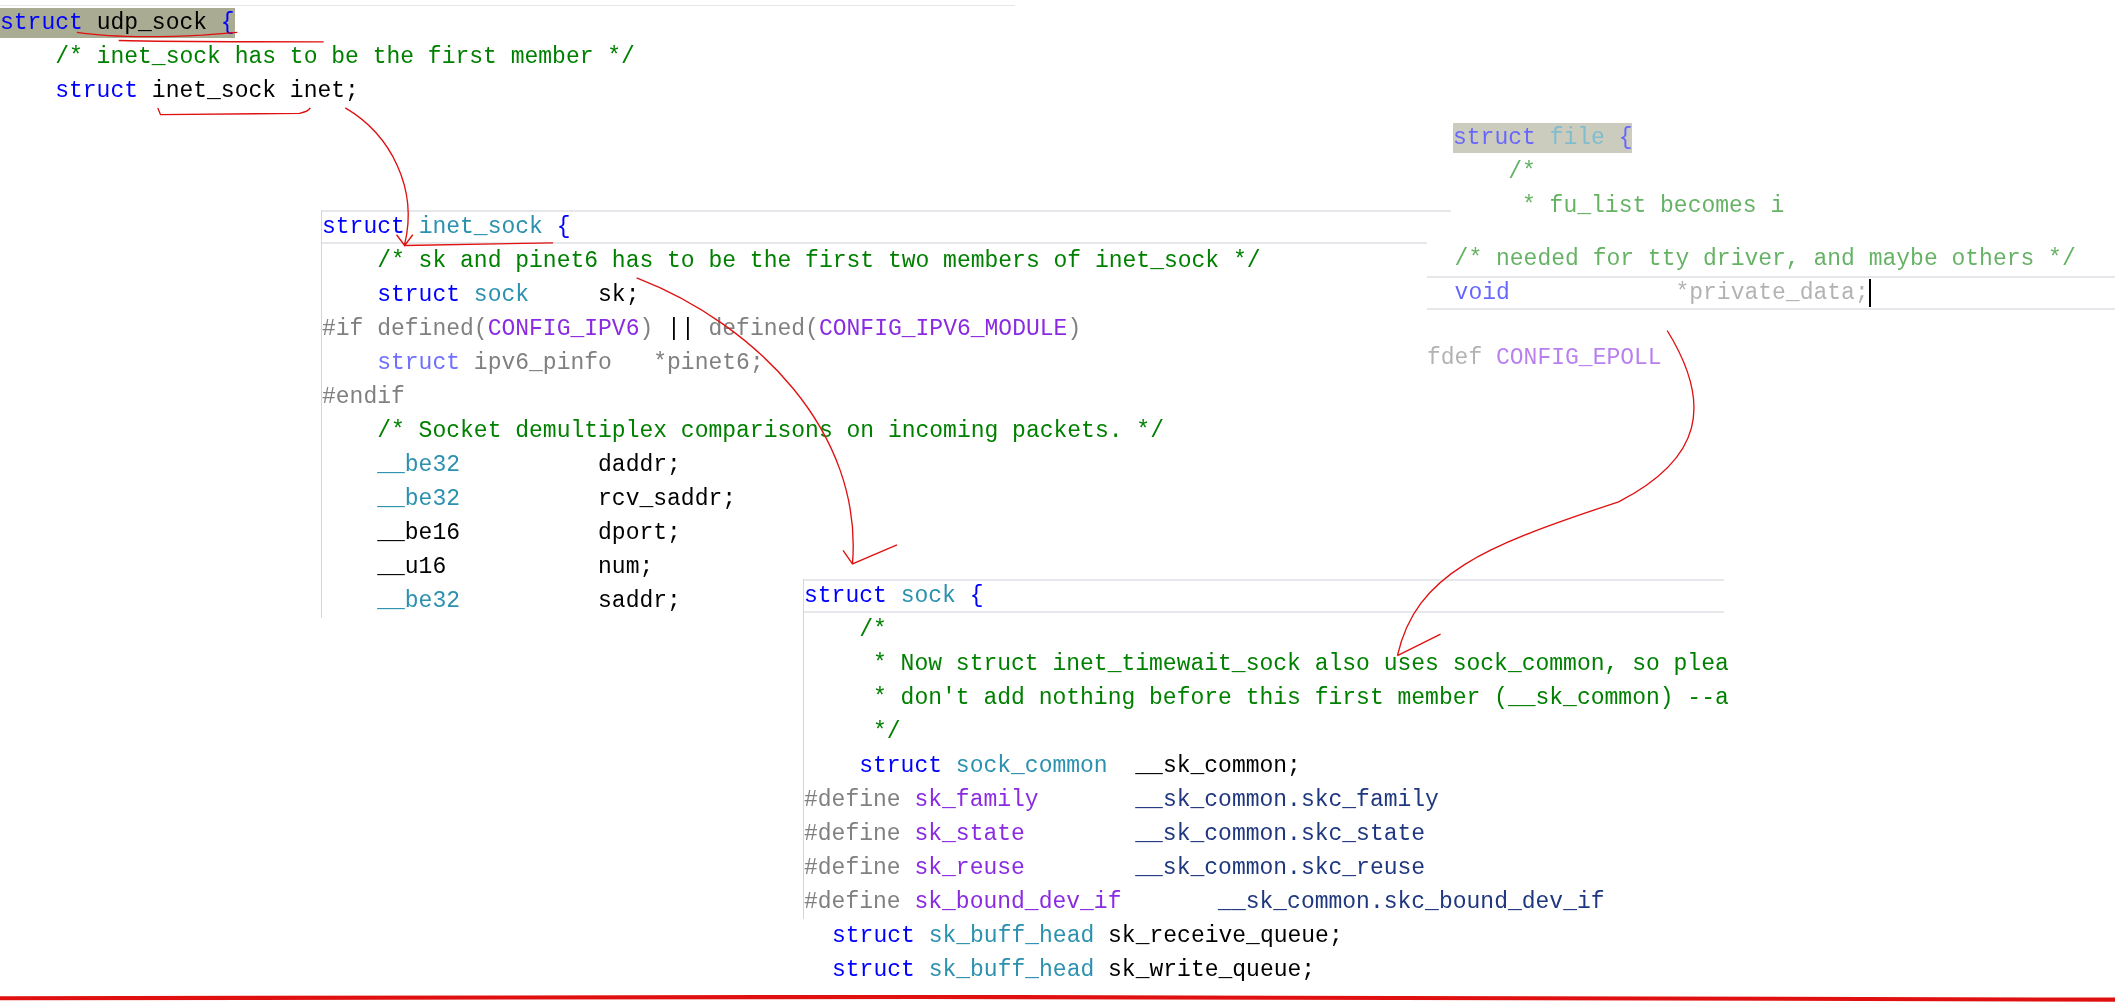 The image size is (2115, 1005). I want to click on code-line: #define sk_family __sk_common.skc_family, so click(1121, 800).